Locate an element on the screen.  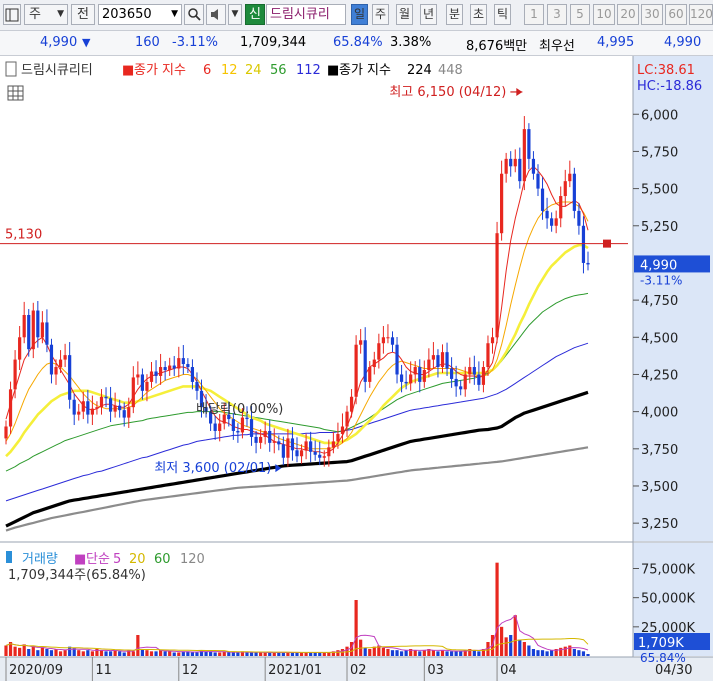
x-tick-label: 04 is located at coordinates (508, 670).